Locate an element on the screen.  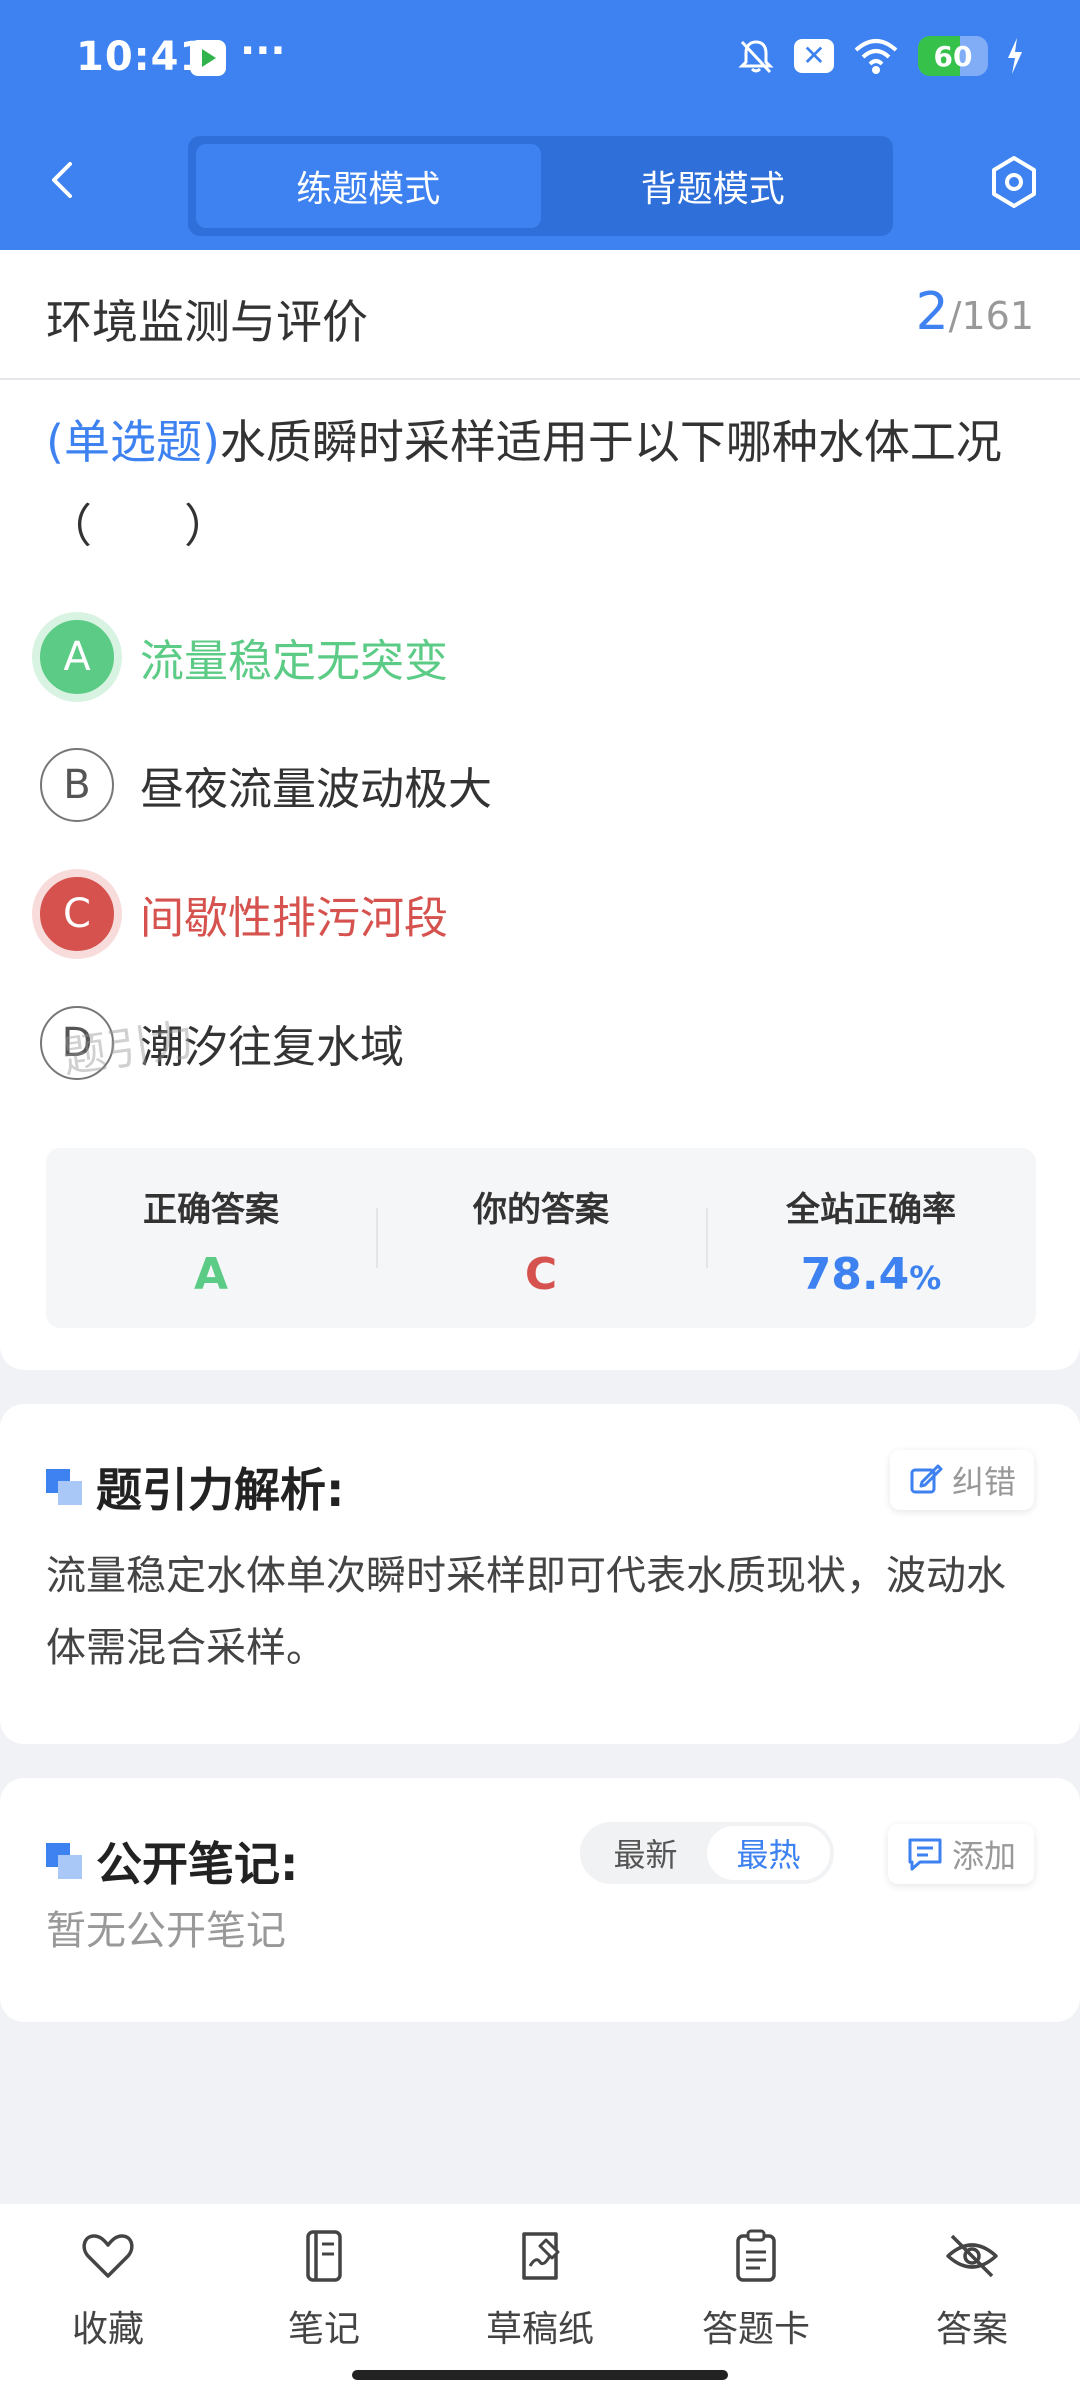
sort-hottest: 最热 is located at coordinates (768, 1853).